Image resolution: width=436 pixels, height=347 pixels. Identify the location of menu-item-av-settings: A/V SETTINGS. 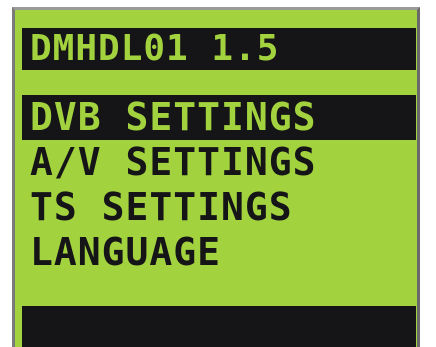
(219, 162).